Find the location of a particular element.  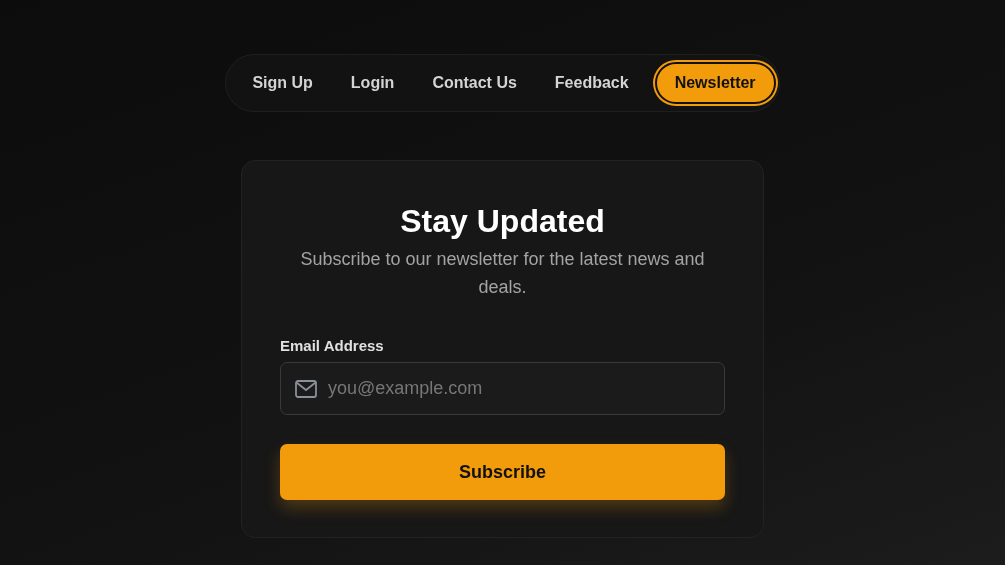

email-field: you@example.com is located at coordinates (502, 388).